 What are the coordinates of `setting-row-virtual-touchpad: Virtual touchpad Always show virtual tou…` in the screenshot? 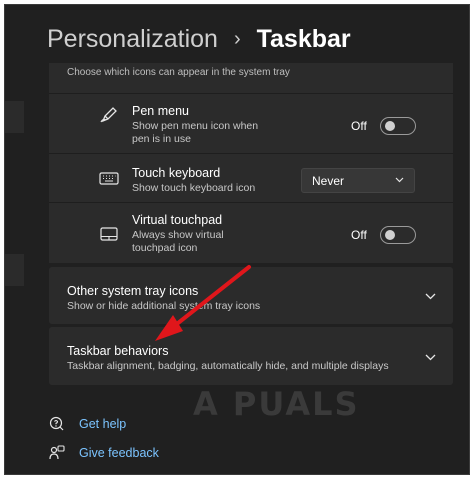 It's located at (251, 230).